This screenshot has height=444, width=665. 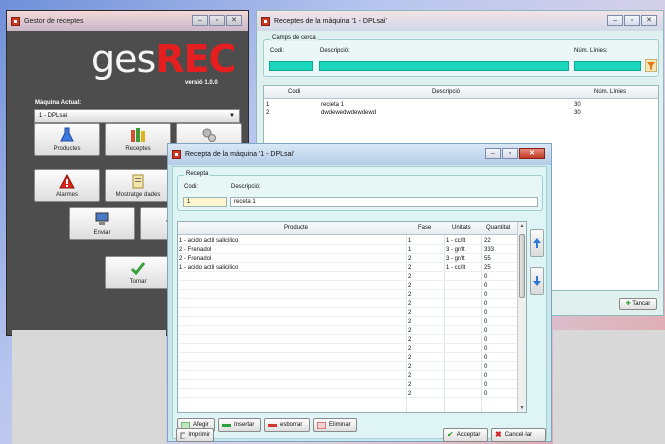 I want to click on print-icon, so click(x=183, y=435).